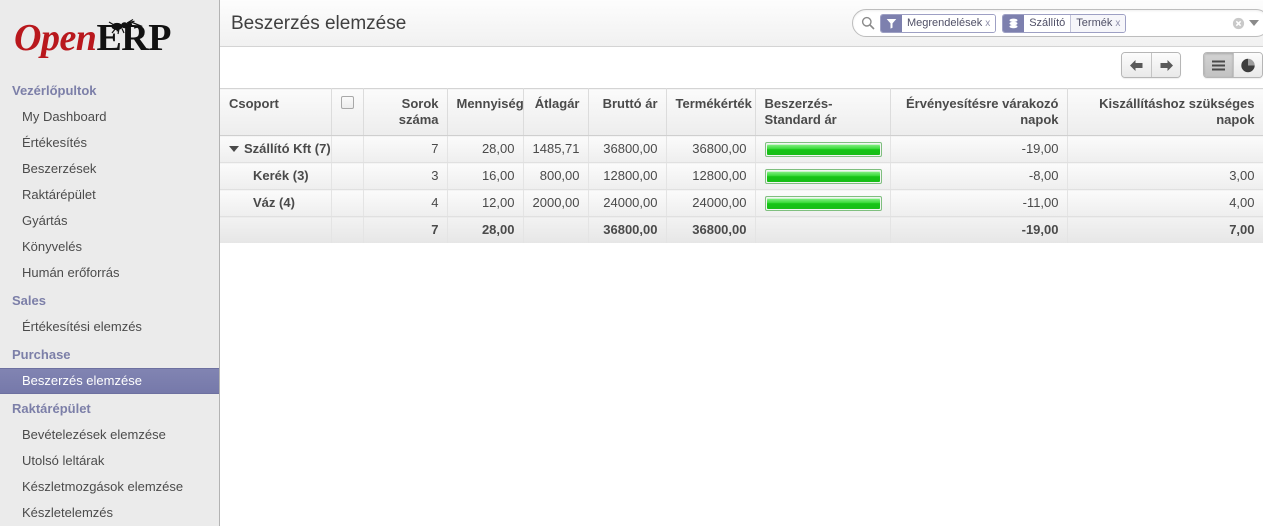  I want to click on column-header-shipdays: Kiszállításhoz szükséges napok, so click(1165, 112).